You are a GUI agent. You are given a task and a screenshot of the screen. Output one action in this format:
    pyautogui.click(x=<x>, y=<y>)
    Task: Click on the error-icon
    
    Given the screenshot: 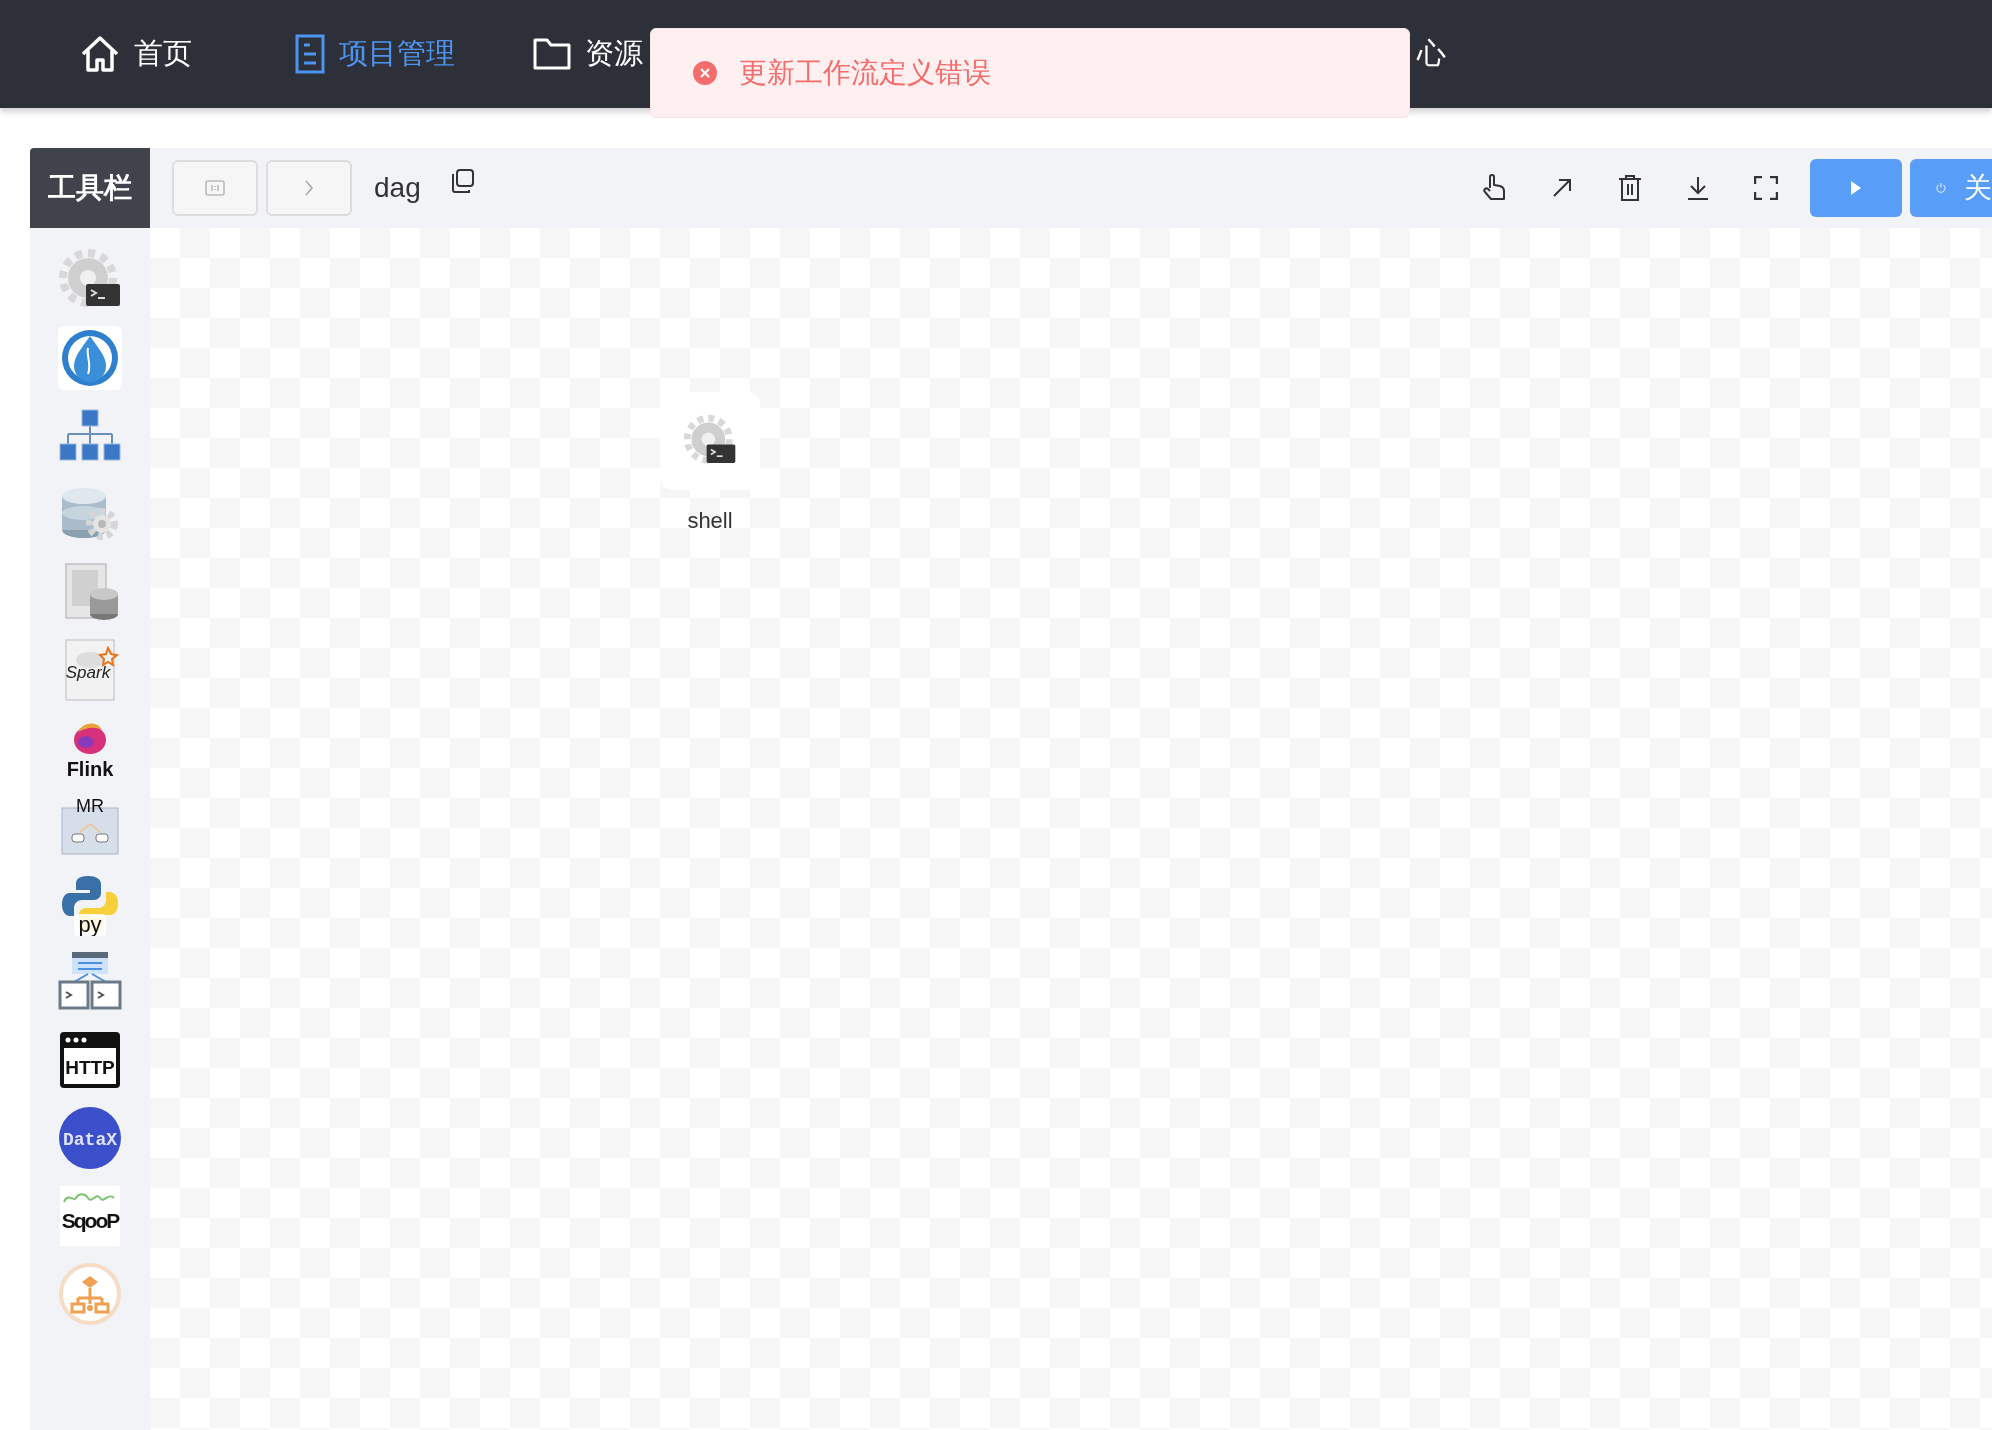 What is the action you would take?
    pyautogui.click(x=705, y=73)
    